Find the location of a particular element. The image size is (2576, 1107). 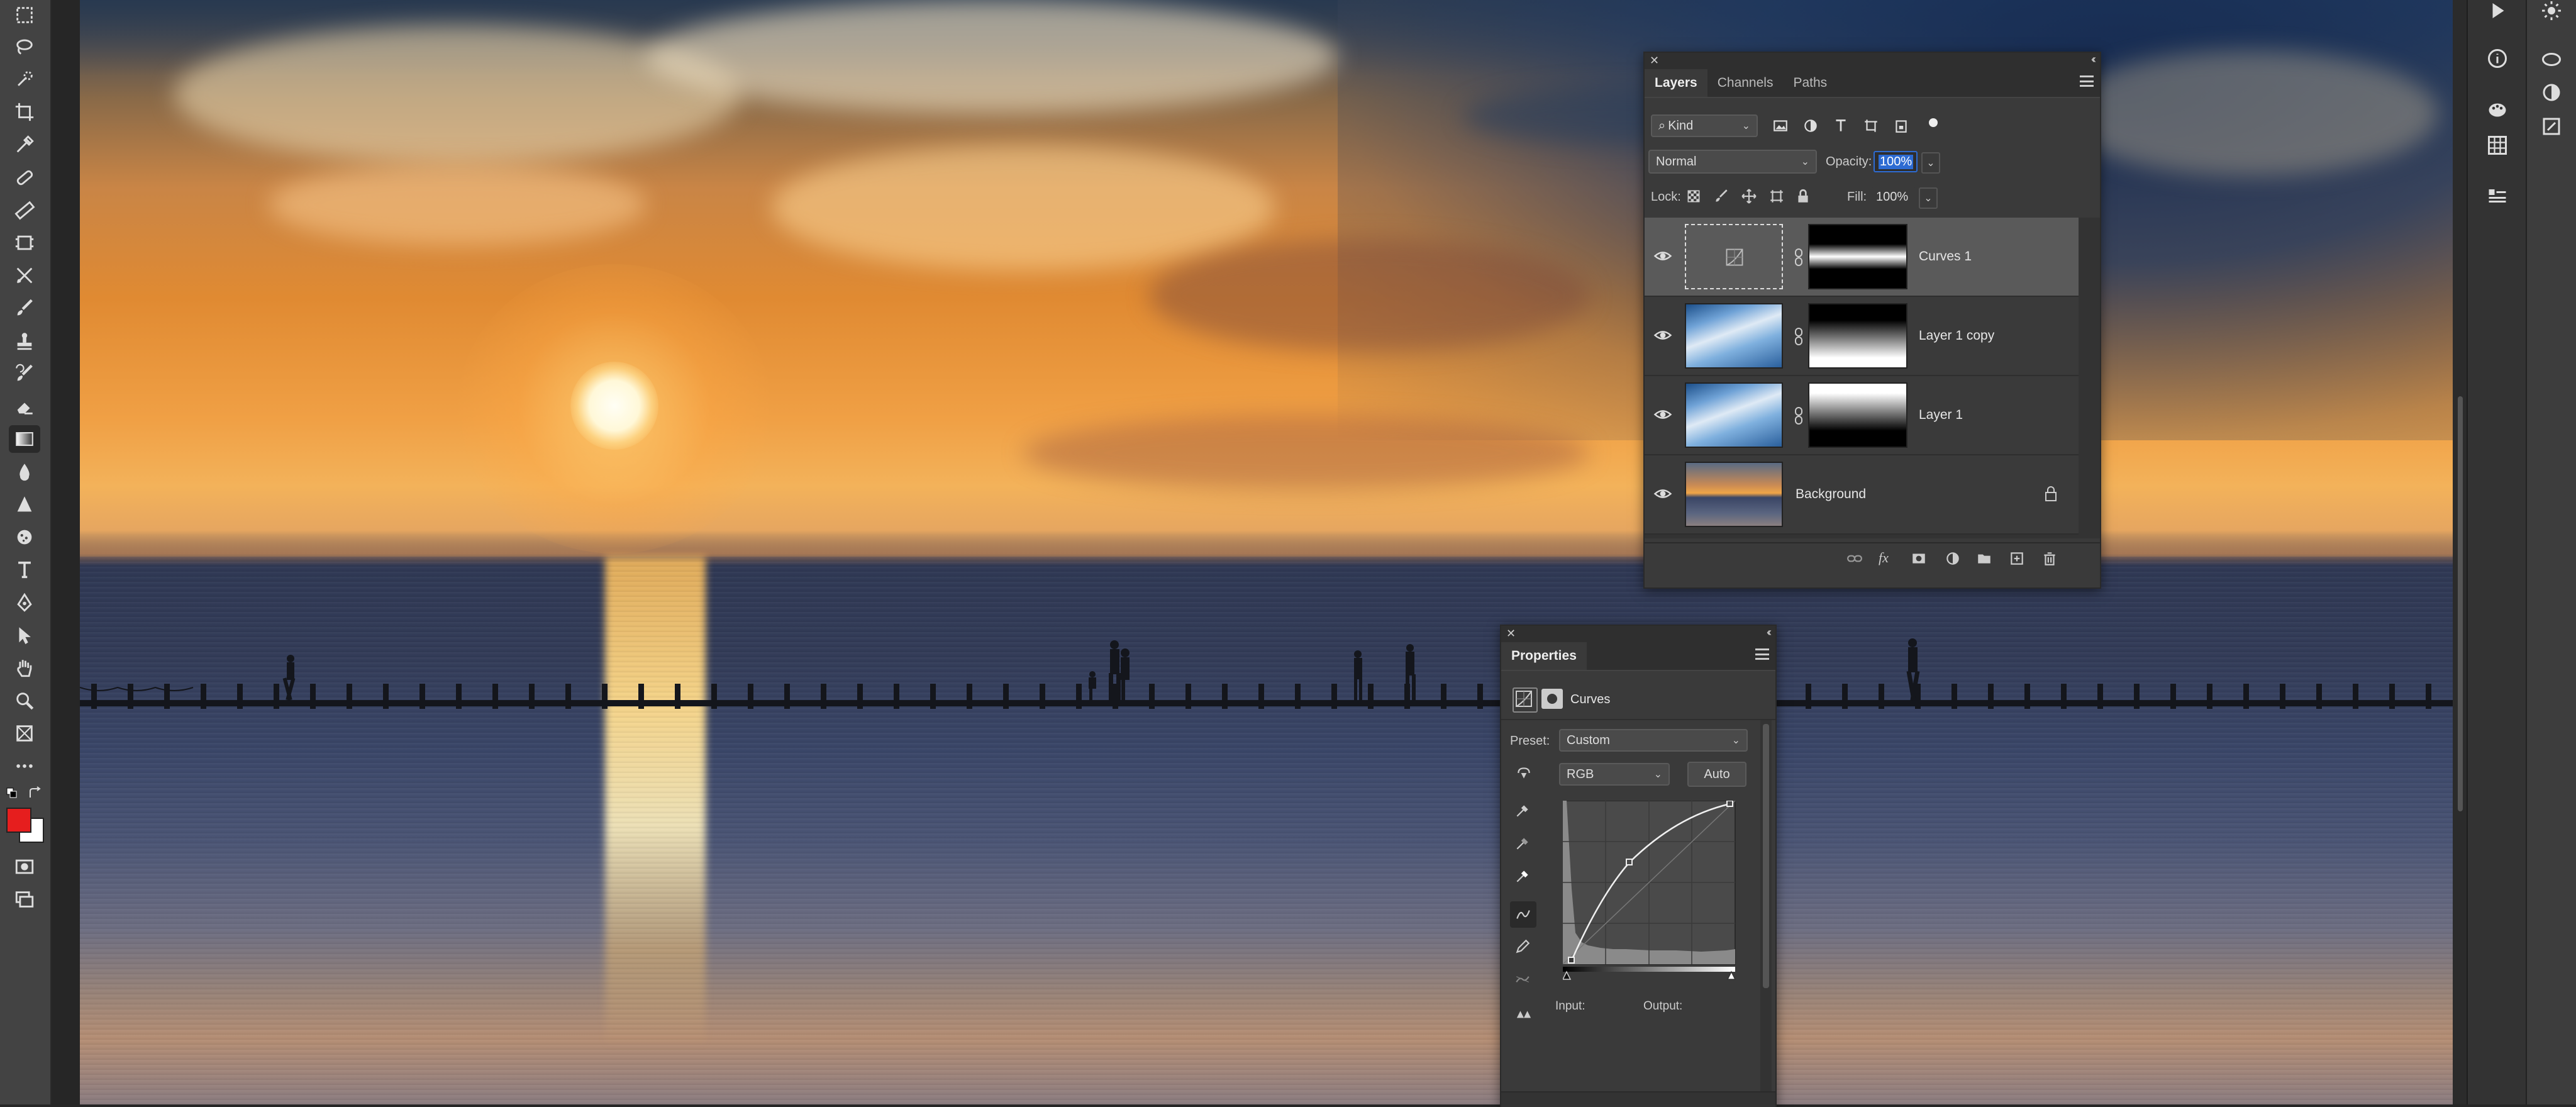

tab-channels: Channels is located at coordinates (1745, 83).